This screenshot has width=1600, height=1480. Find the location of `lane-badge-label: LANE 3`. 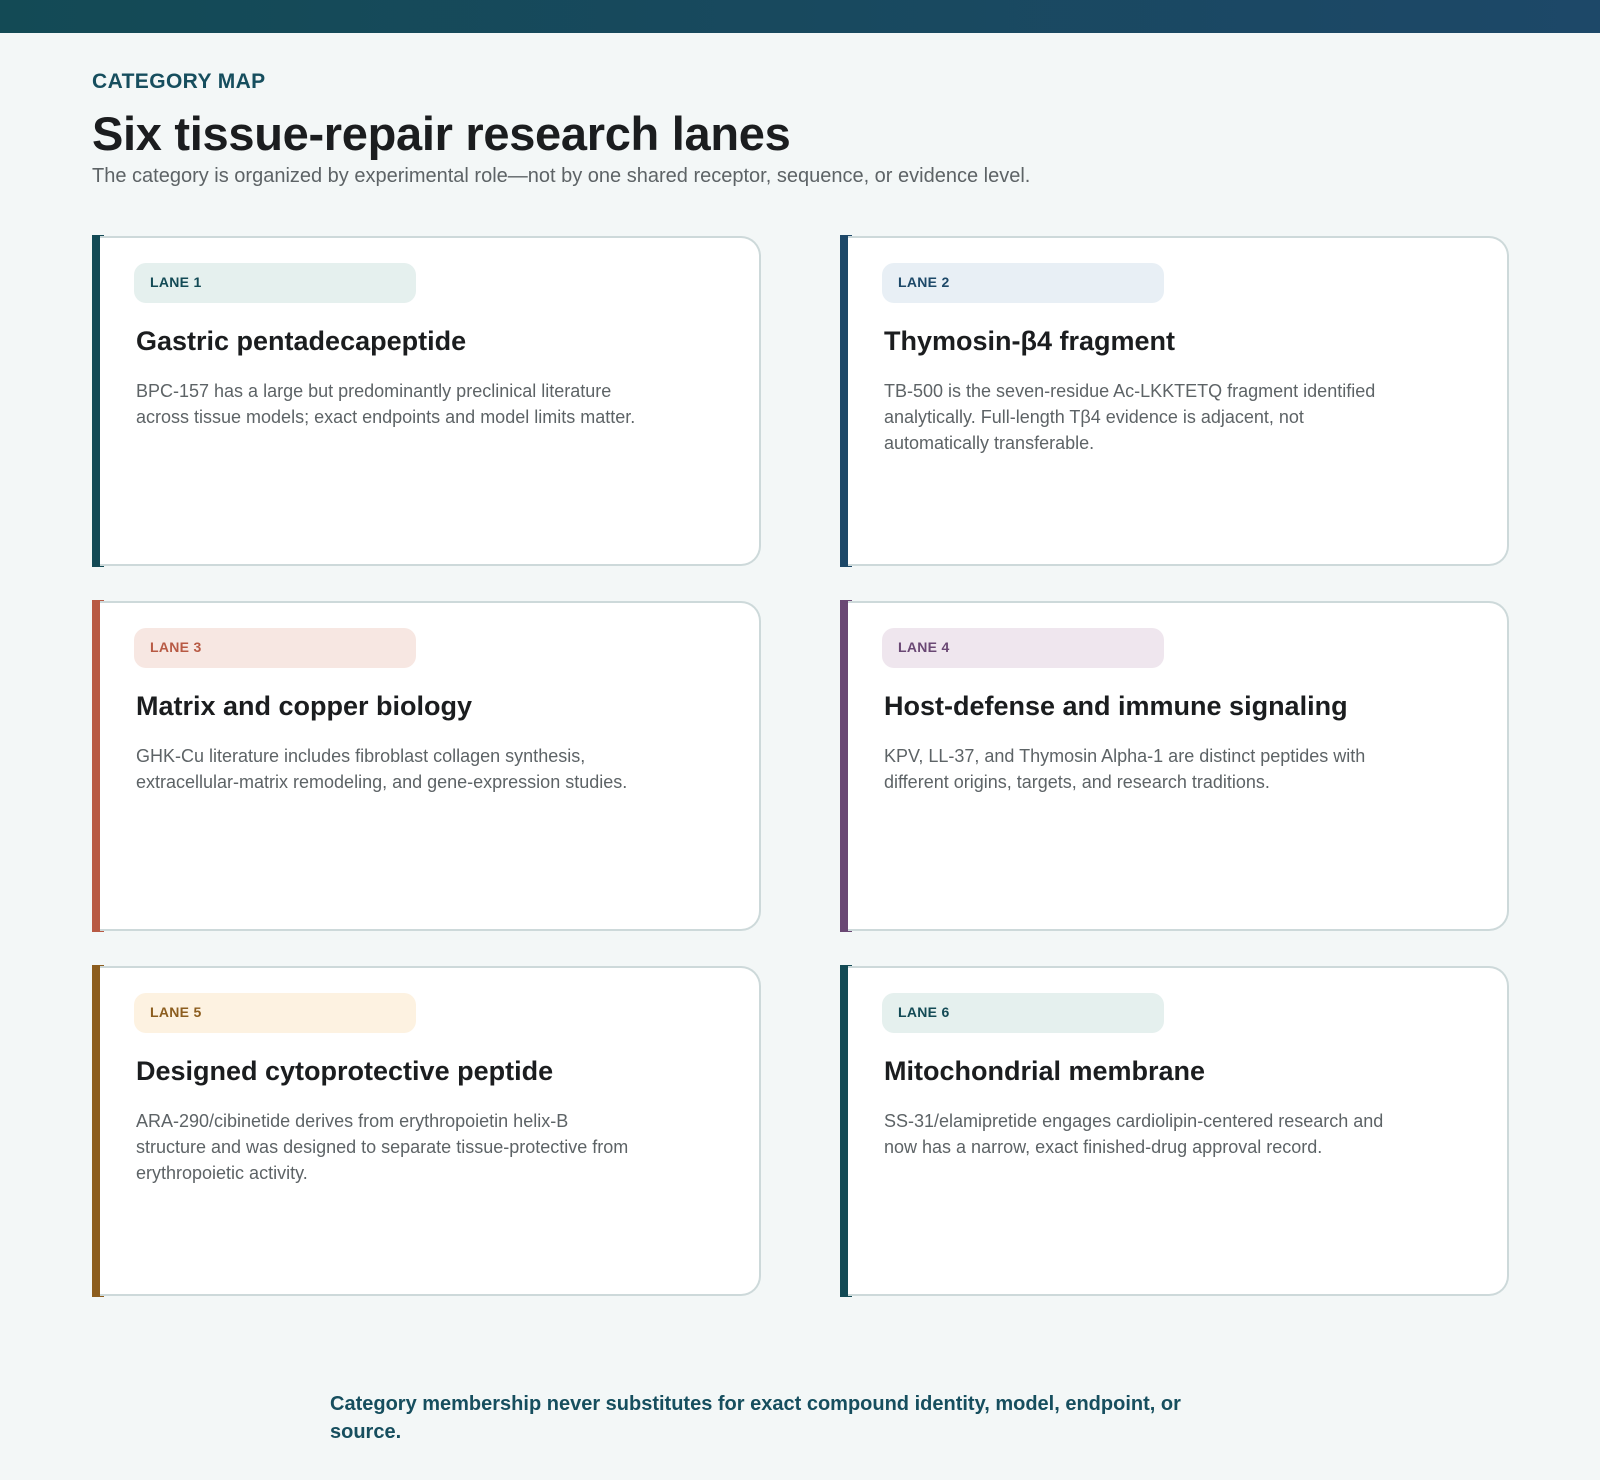

lane-badge-label: LANE 3 is located at coordinates (176, 647).